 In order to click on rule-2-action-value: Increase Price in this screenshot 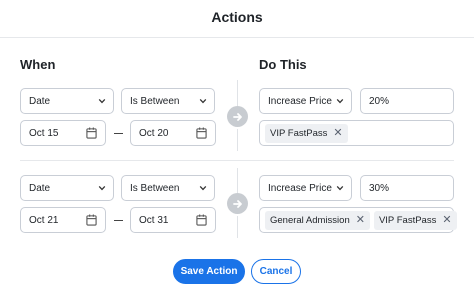, I will do `click(300, 188)`.